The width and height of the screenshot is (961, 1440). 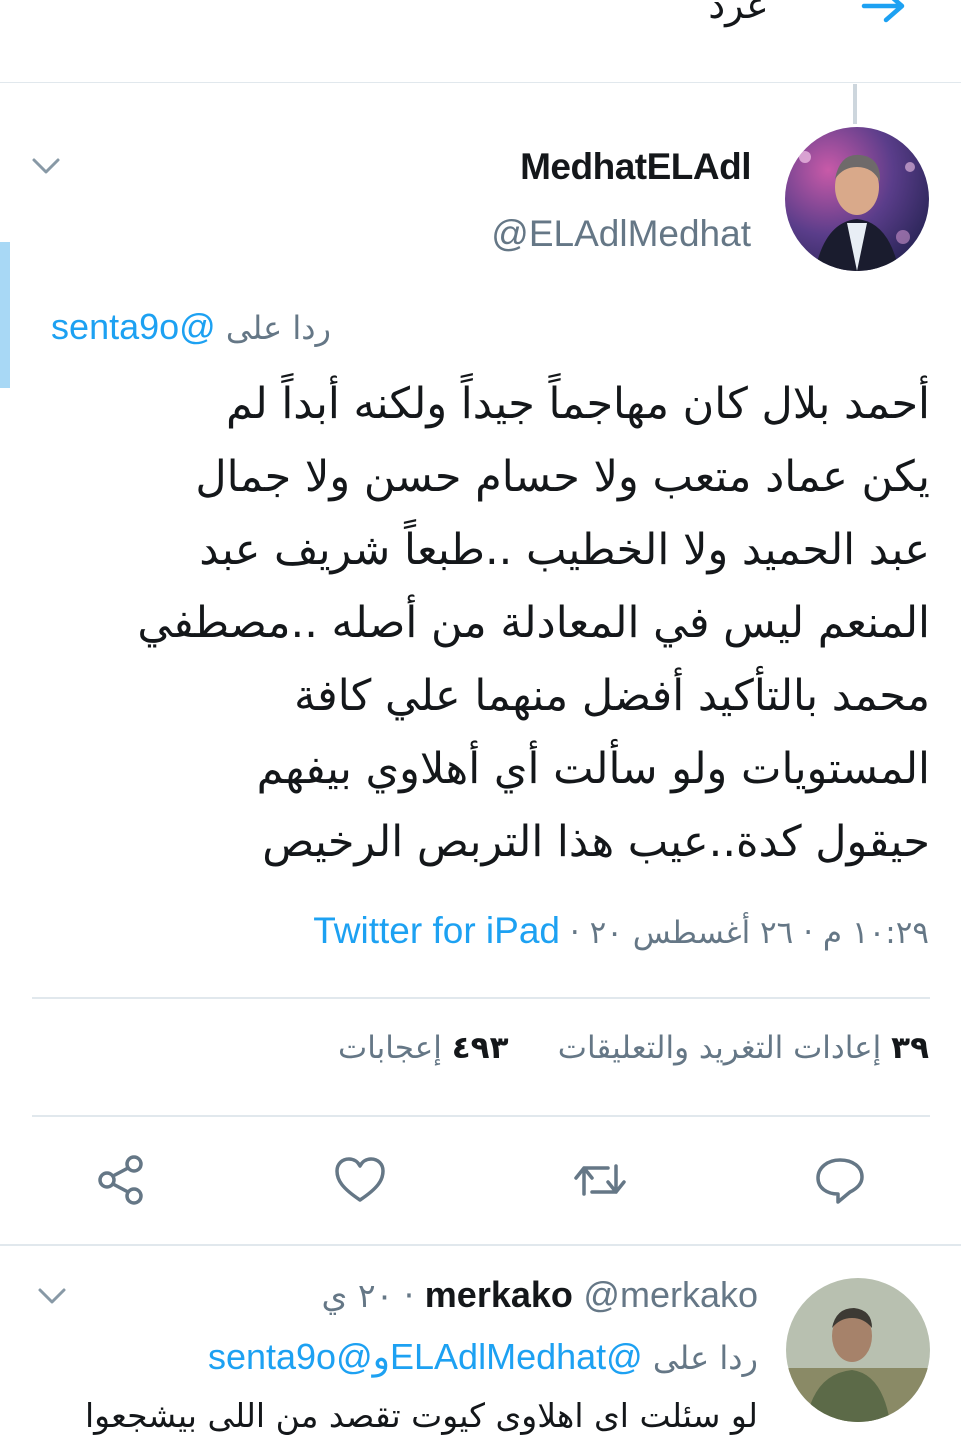 What do you see at coordinates (368, 1295) in the screenshot?
I see `reply-time: · ٢٠ ي` at bounding box center [368, 1295].